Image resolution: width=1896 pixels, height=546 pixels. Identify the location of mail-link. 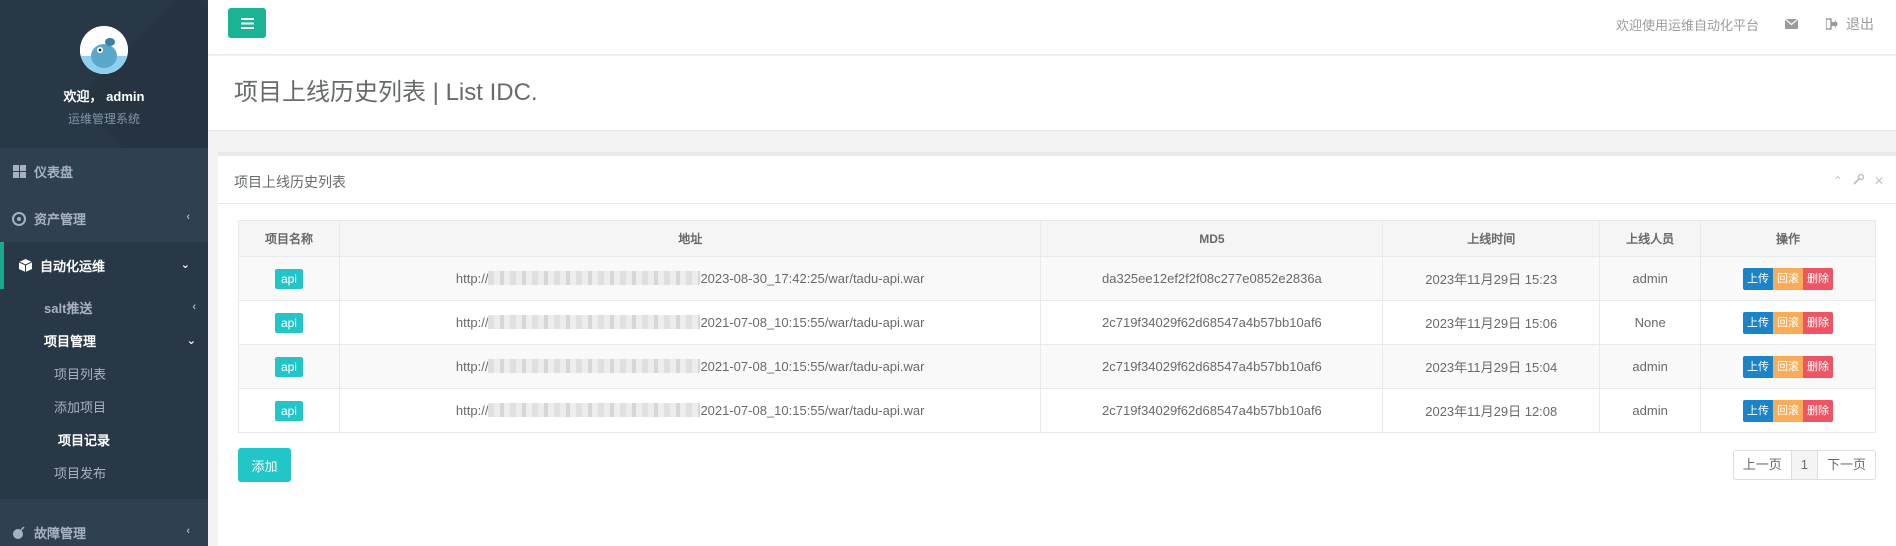
(1791, 24).